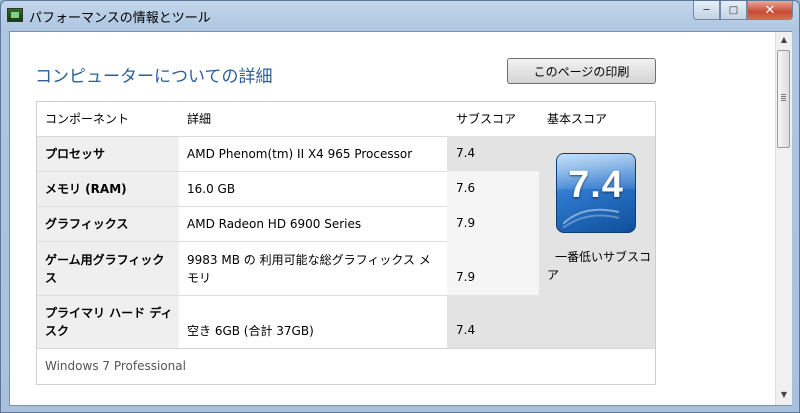 This screenshot has width=800, height=413. Describe the element at coordinates (596, 185) in the screenshot. I see `base-score-value: 7.4` at that location.